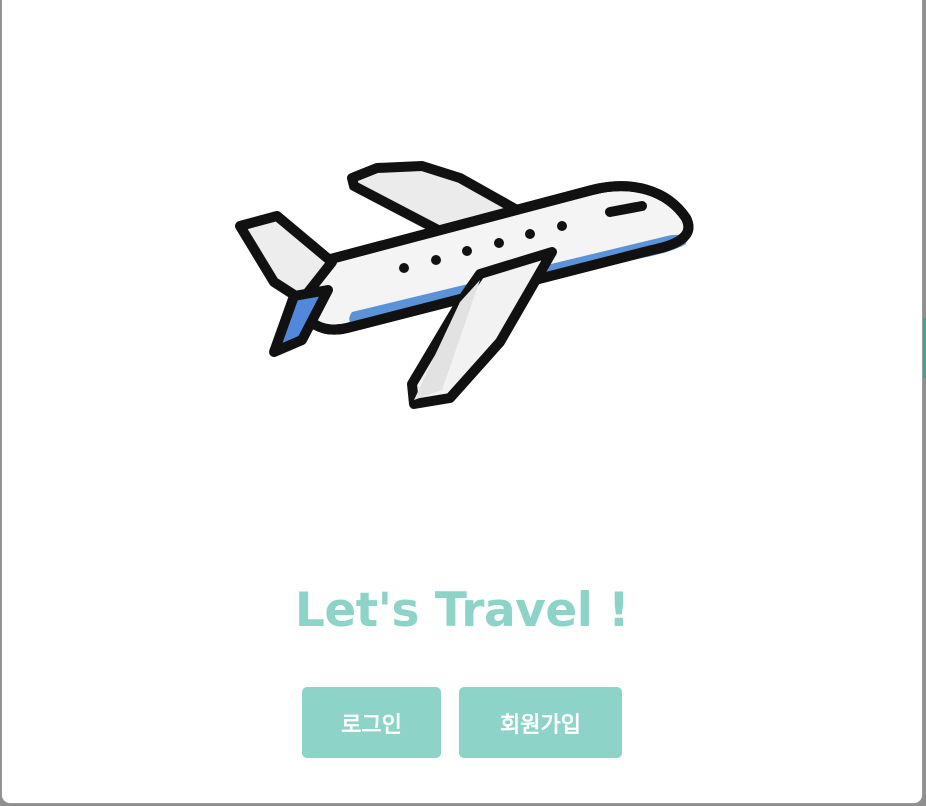 This screenshot has height=806, width=926. What do you see at coordinates (924, 348) in the screenshot?
I see `background-accent` at bounding box center [924, 348].